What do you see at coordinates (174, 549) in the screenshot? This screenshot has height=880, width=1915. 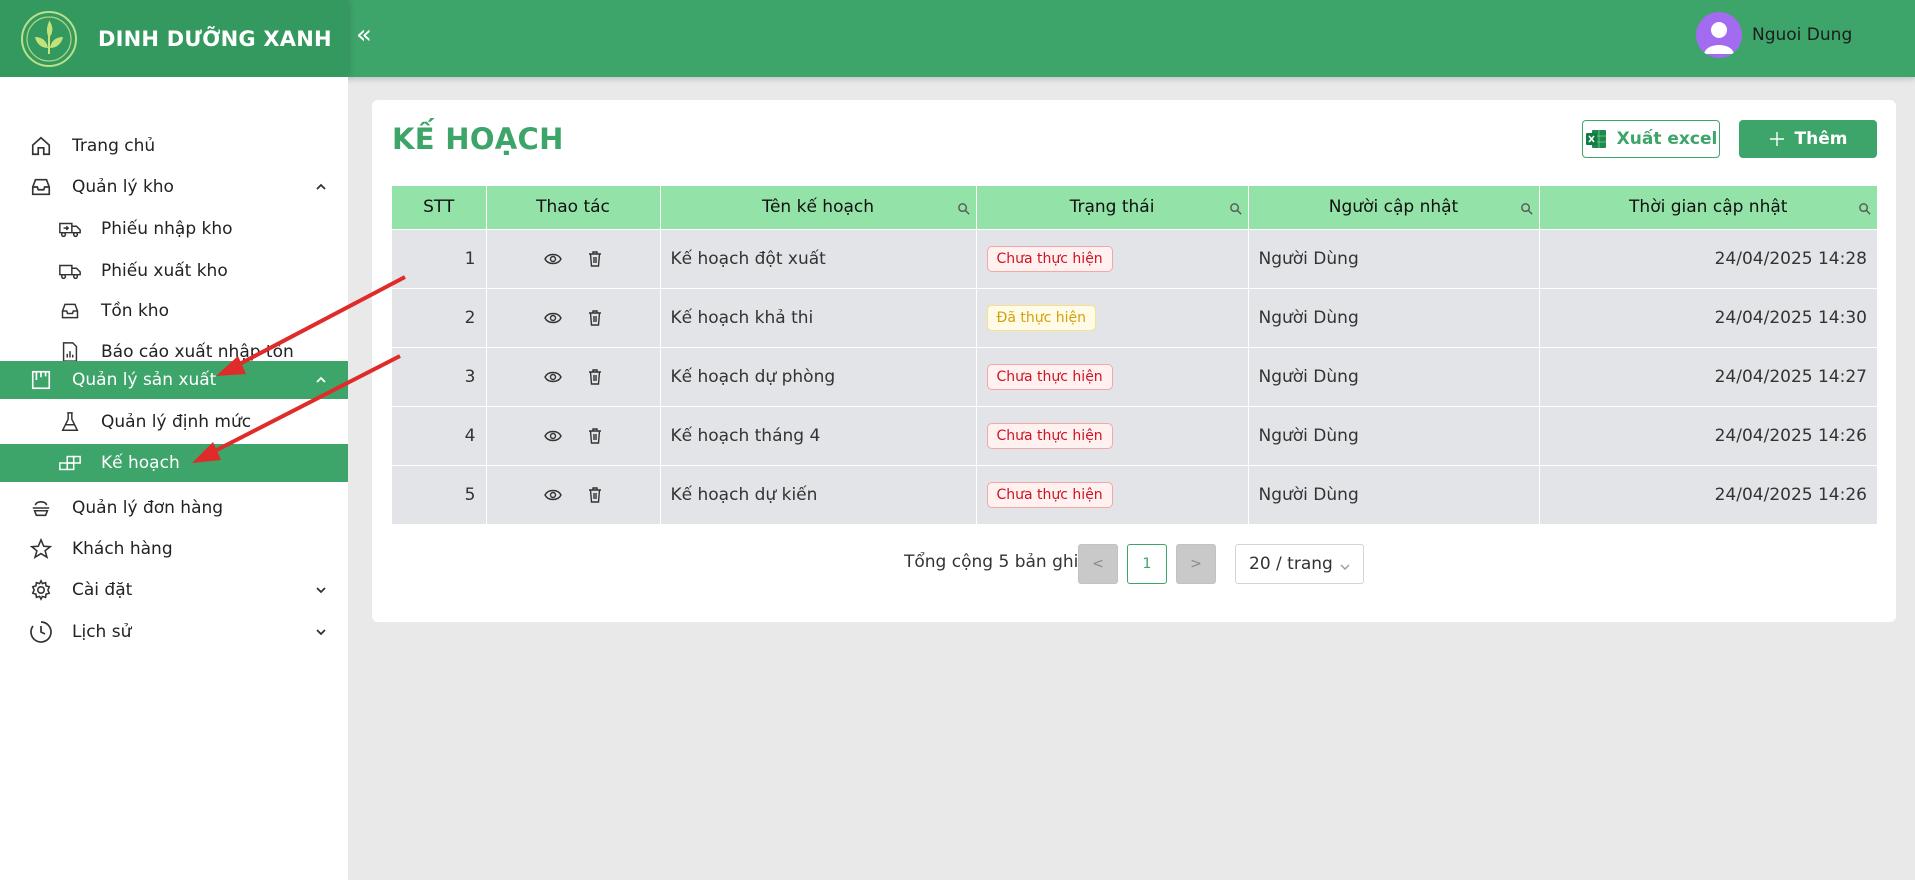 I see `sidebar-item-khach-hang: Khách hàng` at bounding box center [174, 549].